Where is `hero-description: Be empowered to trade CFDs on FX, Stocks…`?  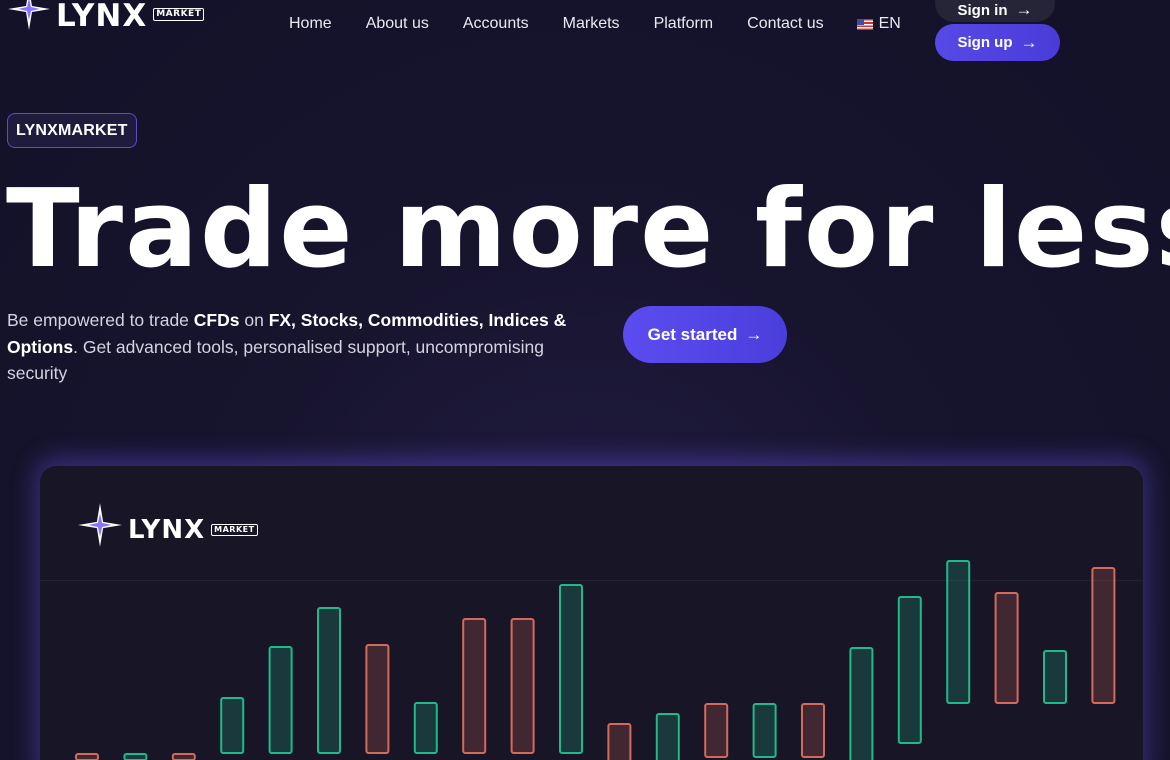 hero-description: Be empowered to trade CFDs on FX, Stocks… is located at coordinates (307, 347).